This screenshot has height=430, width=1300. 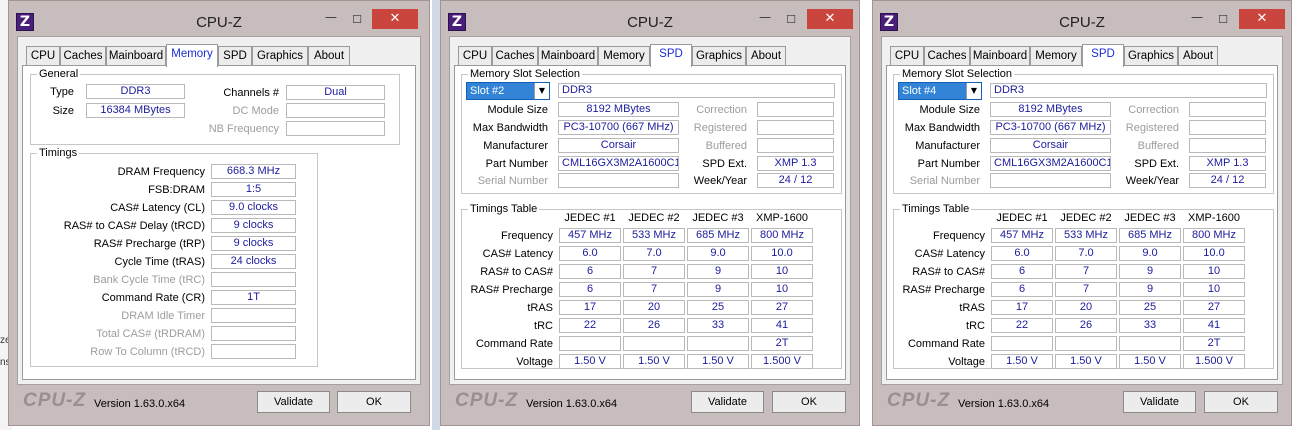 What do you see at coordinates (1153, 110) in the screenshot?
I see `correction-label: Correction` at bounding box center [1153, 110].